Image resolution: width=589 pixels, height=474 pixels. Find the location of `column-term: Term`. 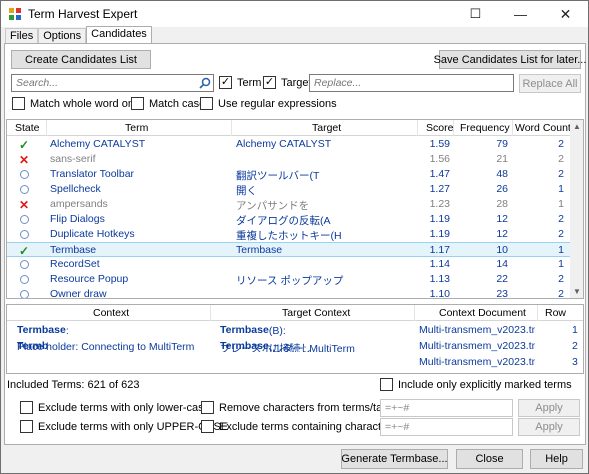

column-term: Term is located at coordinates (136, 128).